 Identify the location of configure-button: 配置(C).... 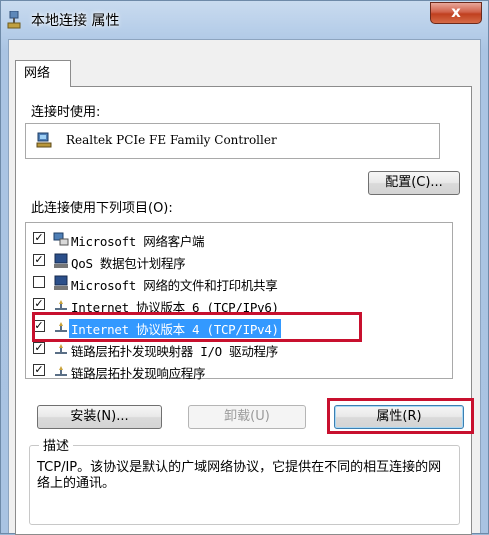
(414, 183).